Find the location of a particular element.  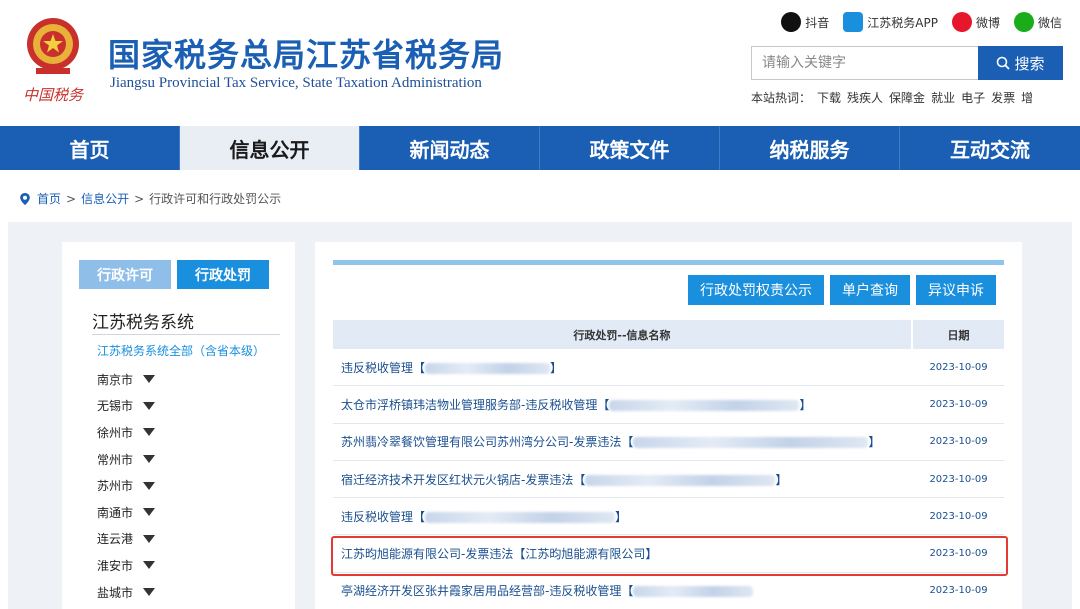

social-tiktok: 抖音 is located at coordinates (805, 22).